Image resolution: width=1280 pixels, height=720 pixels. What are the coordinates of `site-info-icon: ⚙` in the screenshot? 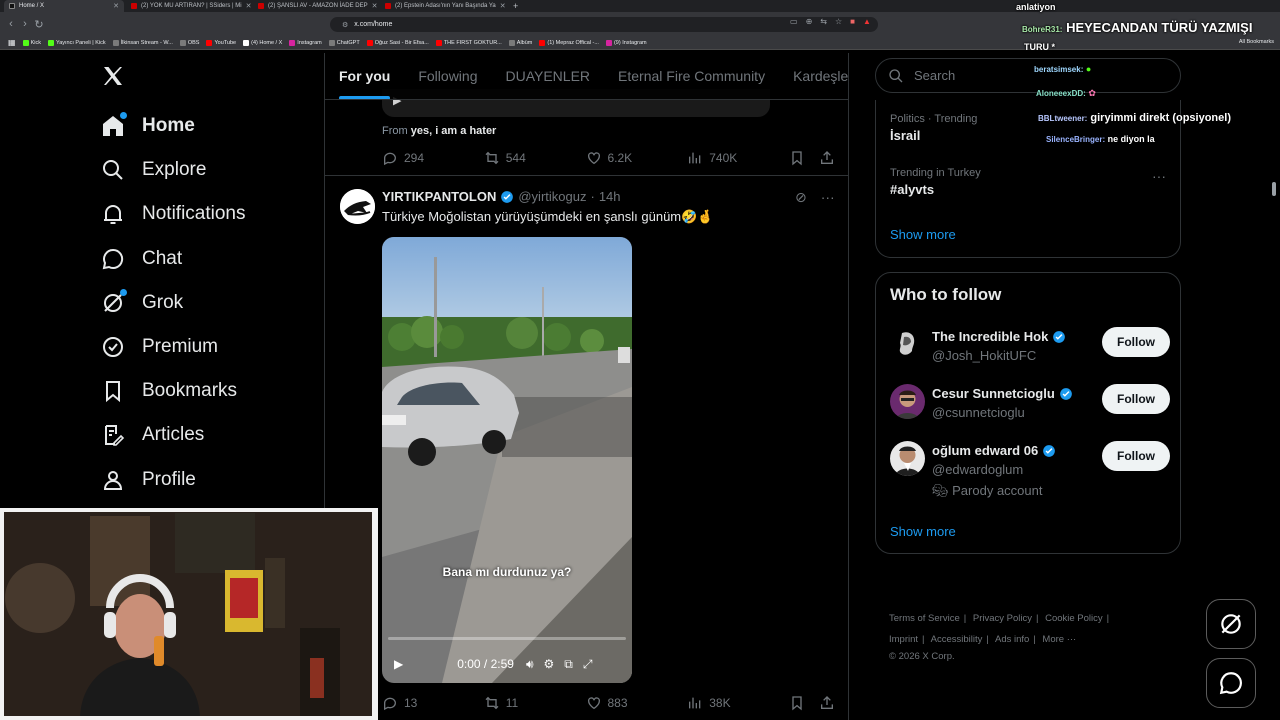 It's located at (345, 25).